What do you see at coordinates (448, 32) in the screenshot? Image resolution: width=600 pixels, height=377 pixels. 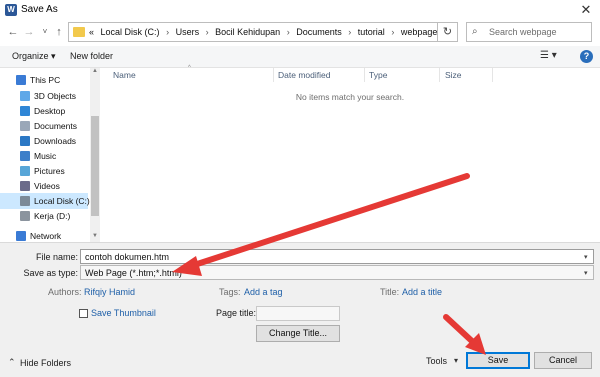 I see `refresh-icon: ↻` at bounding box center [448, 32].